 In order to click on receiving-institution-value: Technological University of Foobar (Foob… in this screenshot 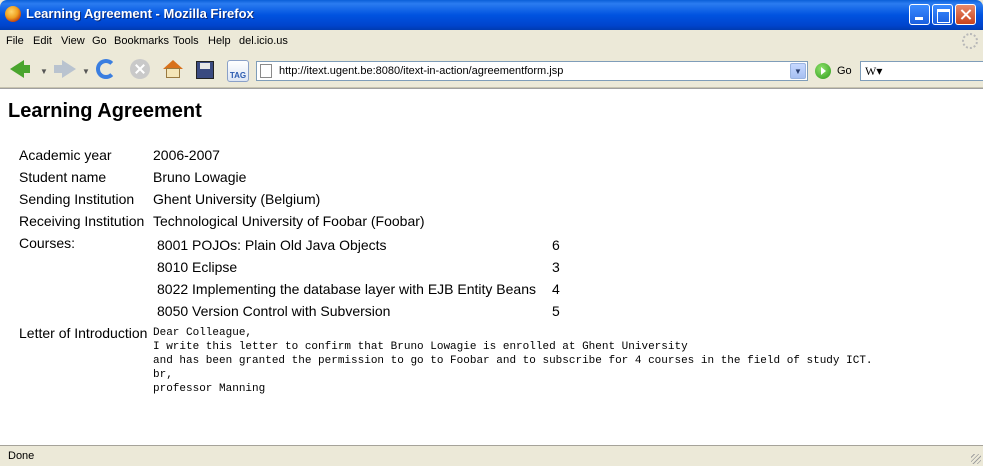, I will do `click(289, 221)`.